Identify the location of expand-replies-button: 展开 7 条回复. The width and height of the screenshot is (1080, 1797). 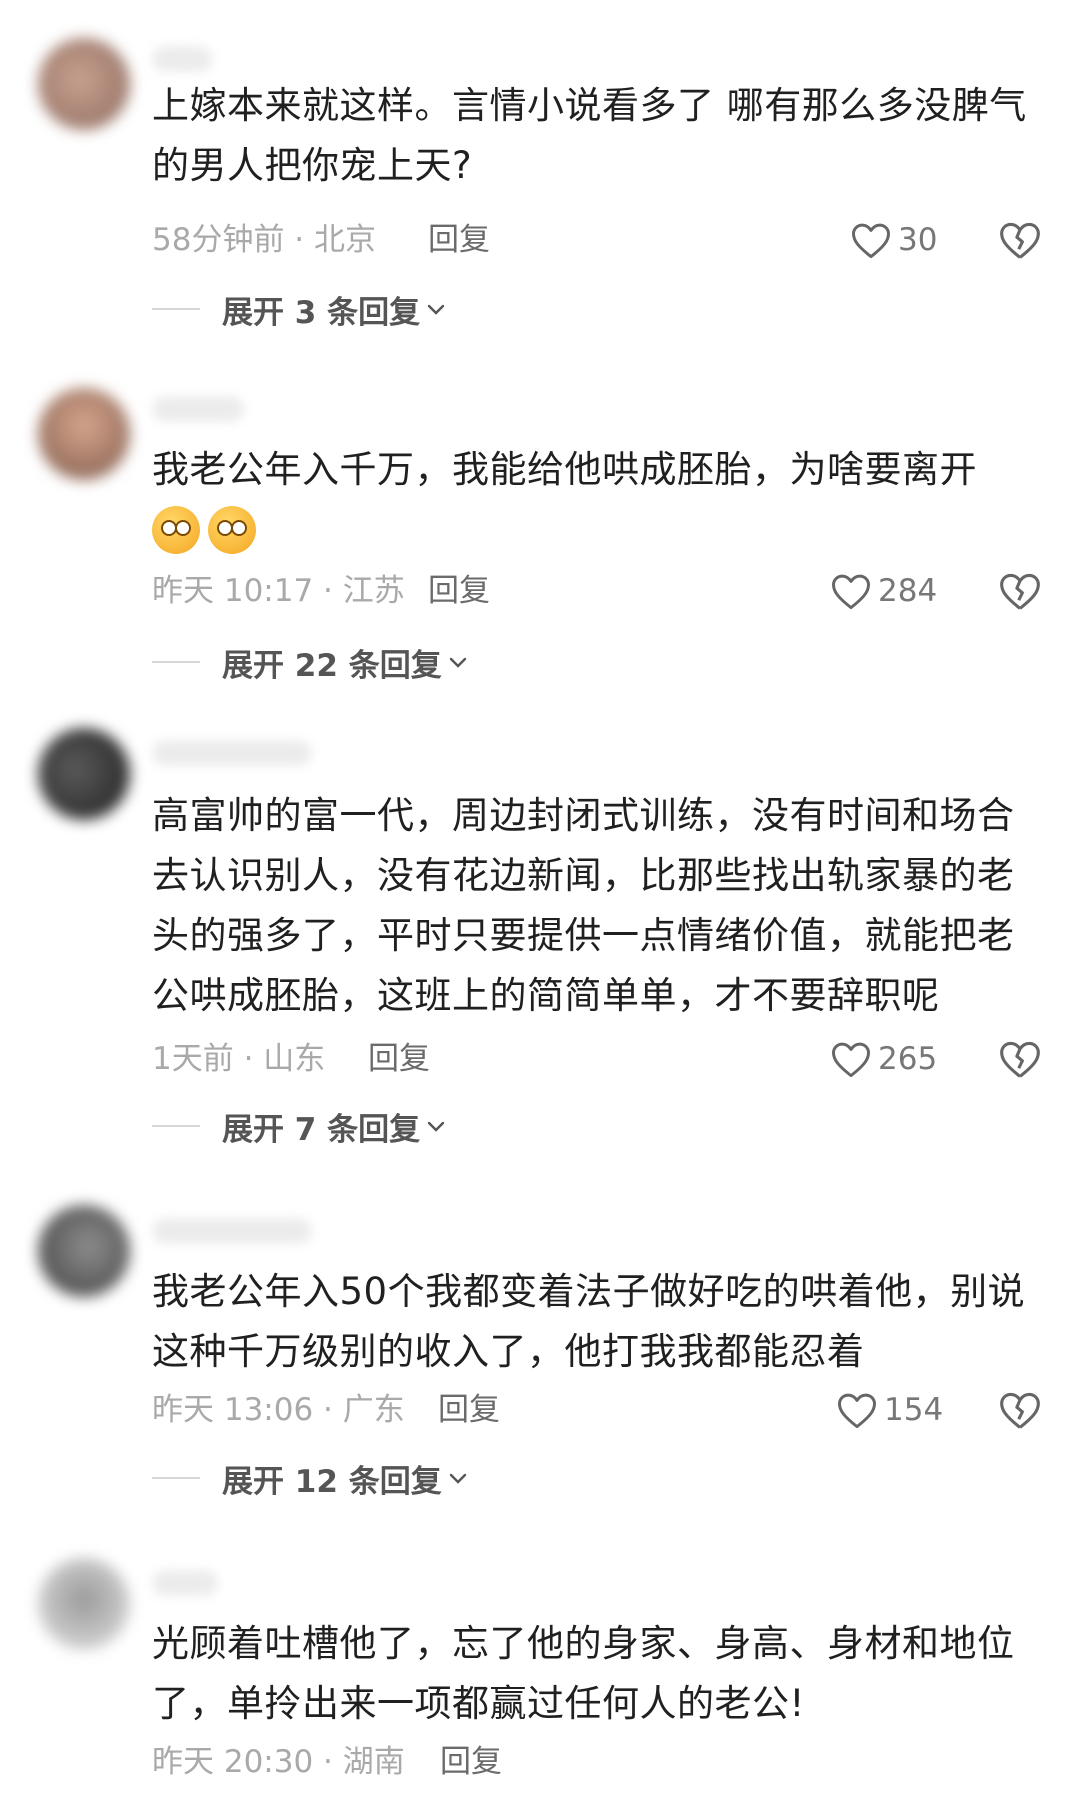
(299, 1126).